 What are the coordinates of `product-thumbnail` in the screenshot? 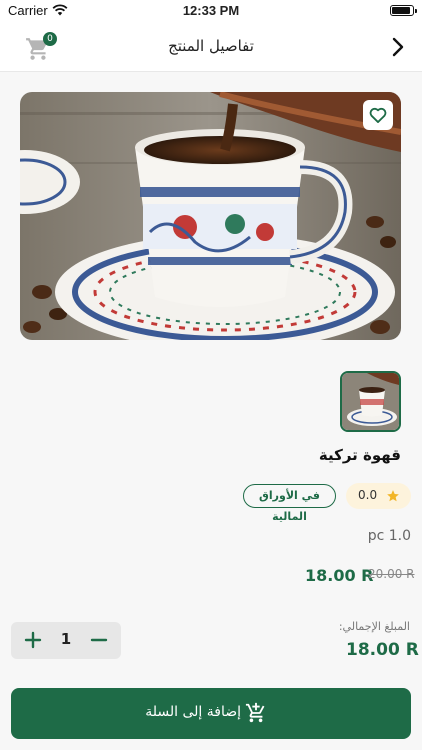 It's located at (370, 401).